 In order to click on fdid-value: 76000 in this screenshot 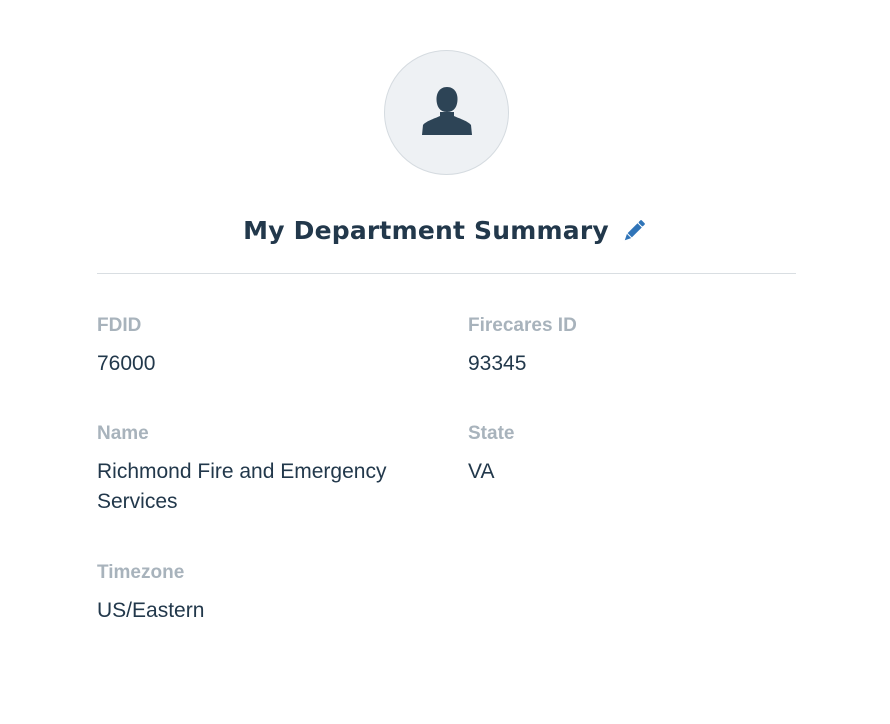, I will do `click(126, 363)`.